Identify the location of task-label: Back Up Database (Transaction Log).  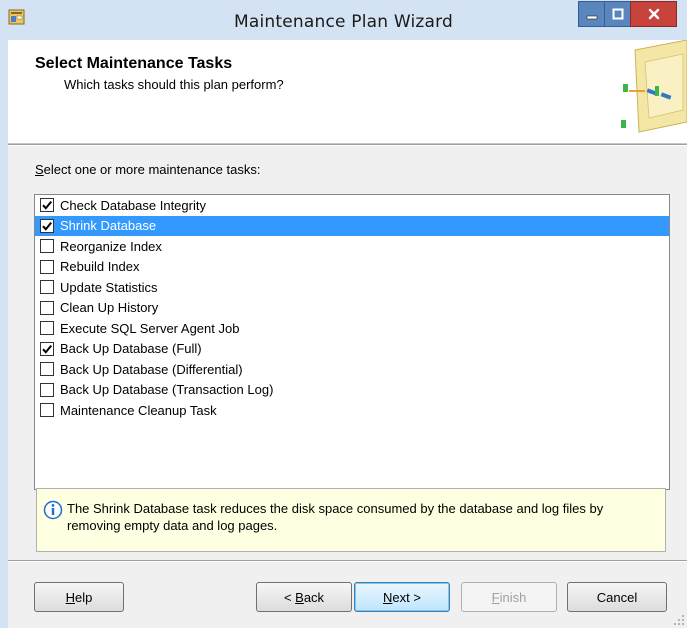
(167, 390).